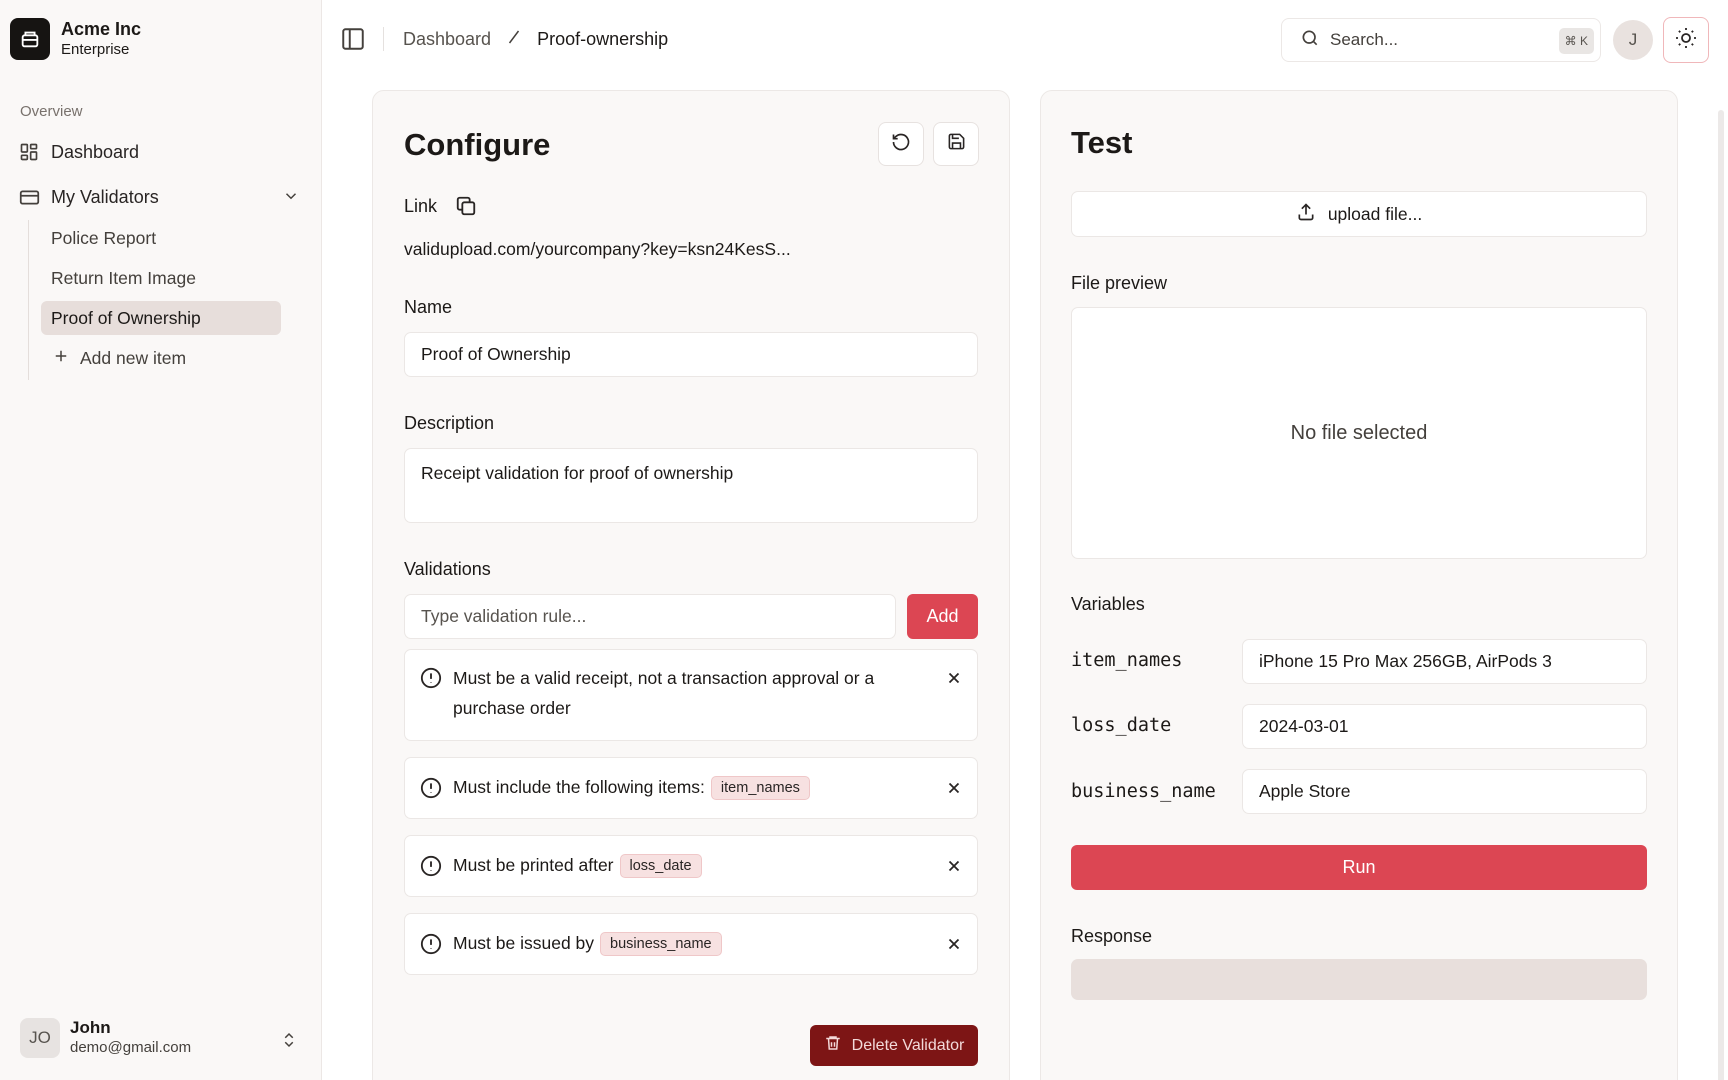 The width and height of the screenshot is (1728, 1080). What do you see at coordinates (1306, 214) in the screenshot?
I see `upload-icon` at bounding box center [1306, 214].